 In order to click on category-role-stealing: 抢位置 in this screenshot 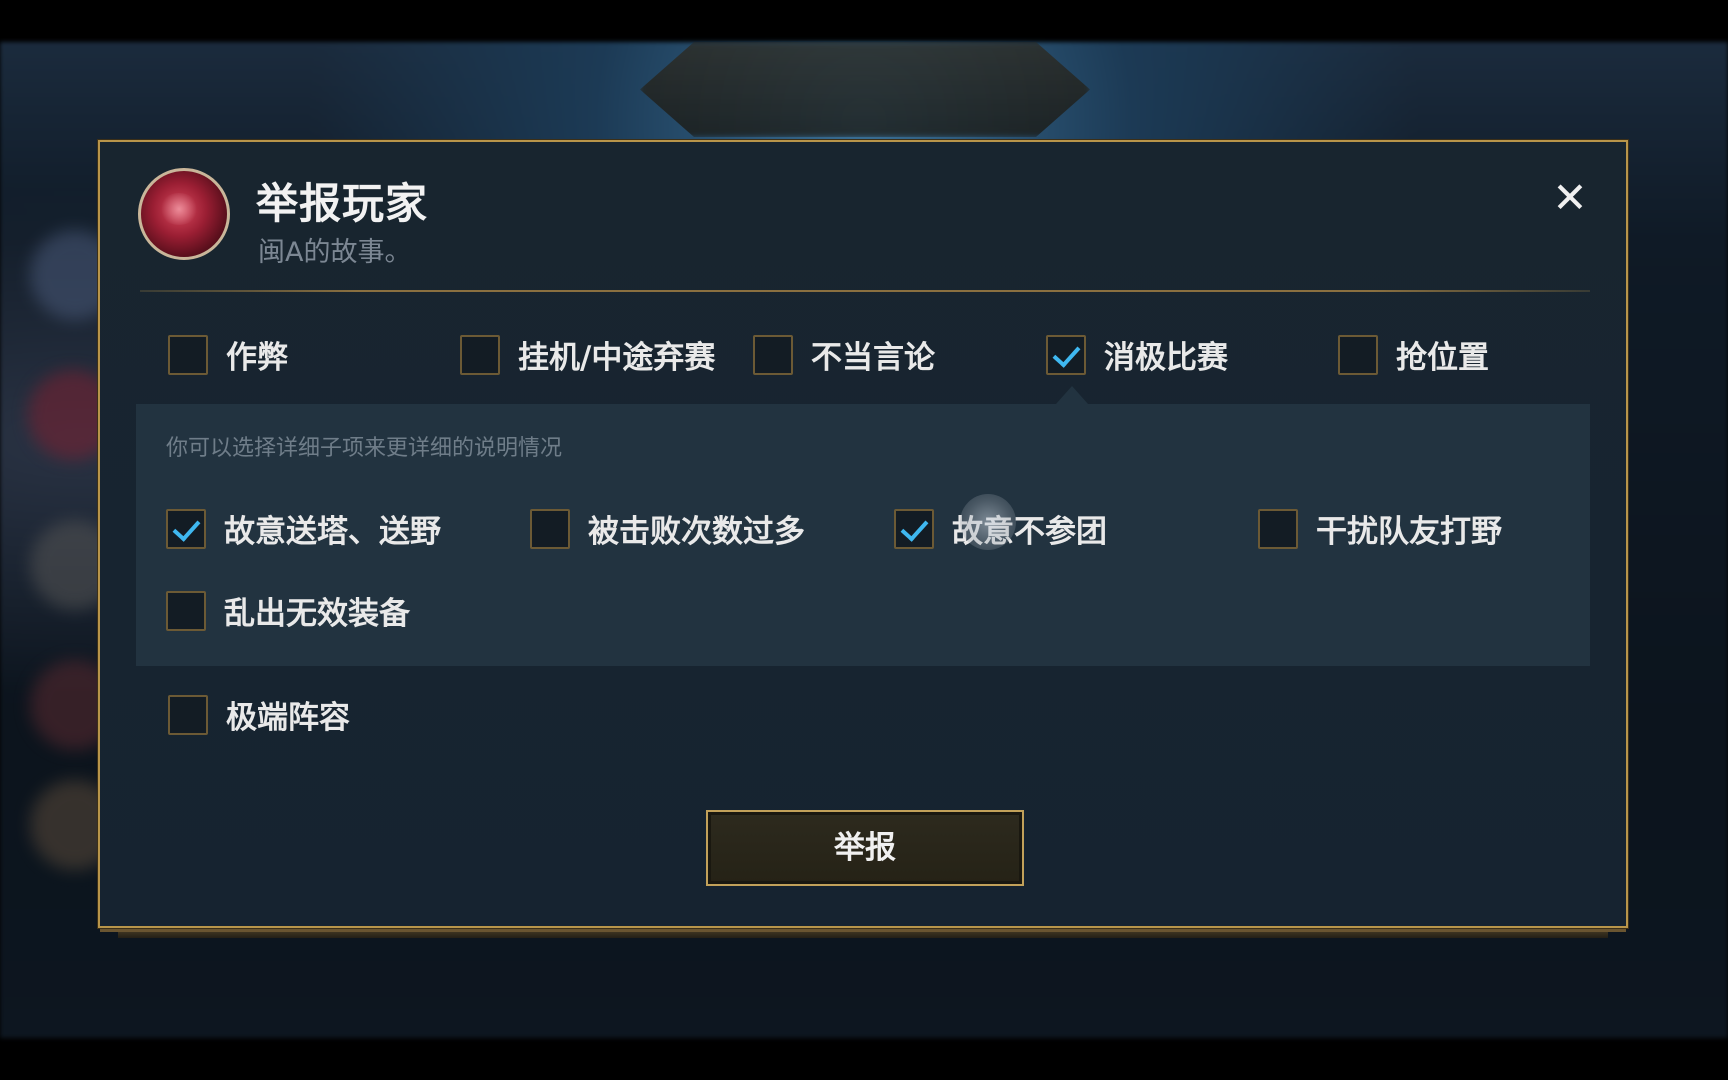, I will do `click(1413, 354)`.